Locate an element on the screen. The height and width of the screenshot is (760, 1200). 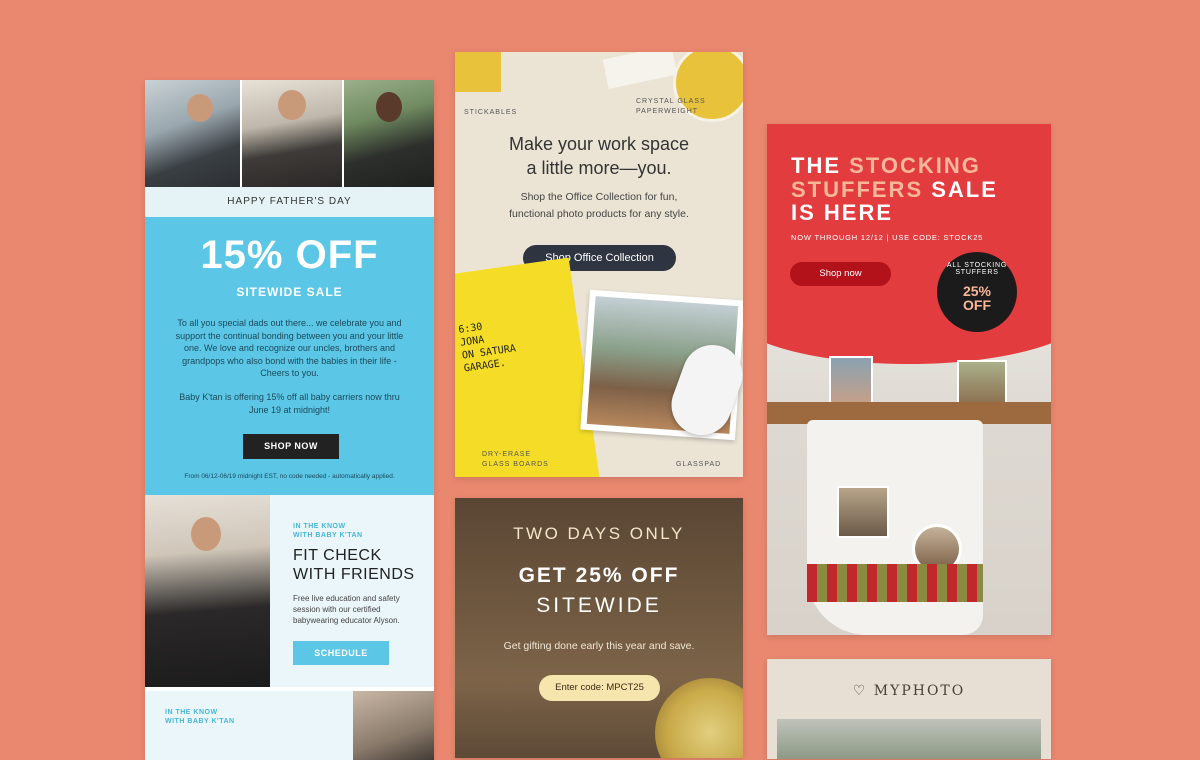
office-title: Make your work space a little more—you. is located at coordinates (599, 156).